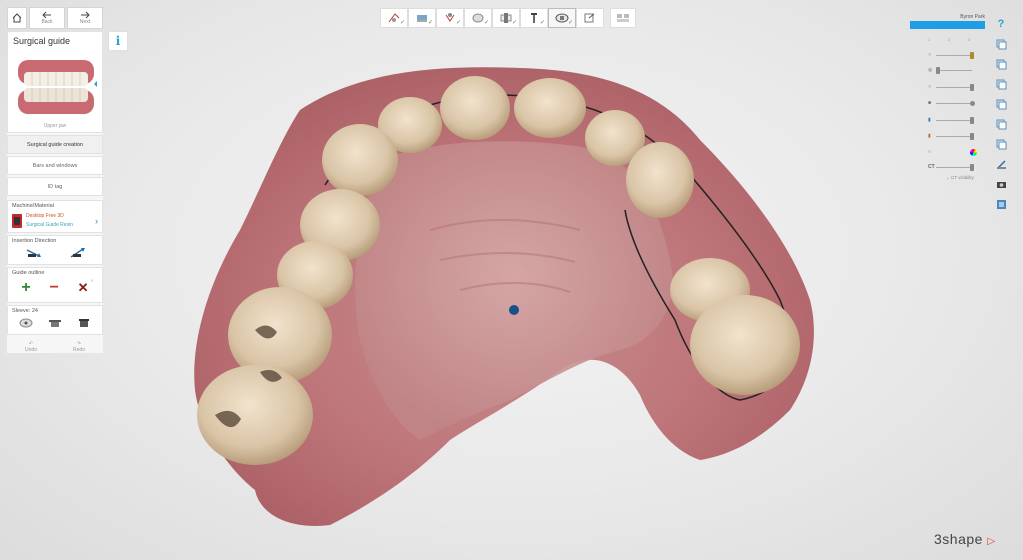 This screenshot has width=1023, height=560. Describe the element at coordinates (534, 18) in the screenshot. I see `step-drill: ✓` at that location.